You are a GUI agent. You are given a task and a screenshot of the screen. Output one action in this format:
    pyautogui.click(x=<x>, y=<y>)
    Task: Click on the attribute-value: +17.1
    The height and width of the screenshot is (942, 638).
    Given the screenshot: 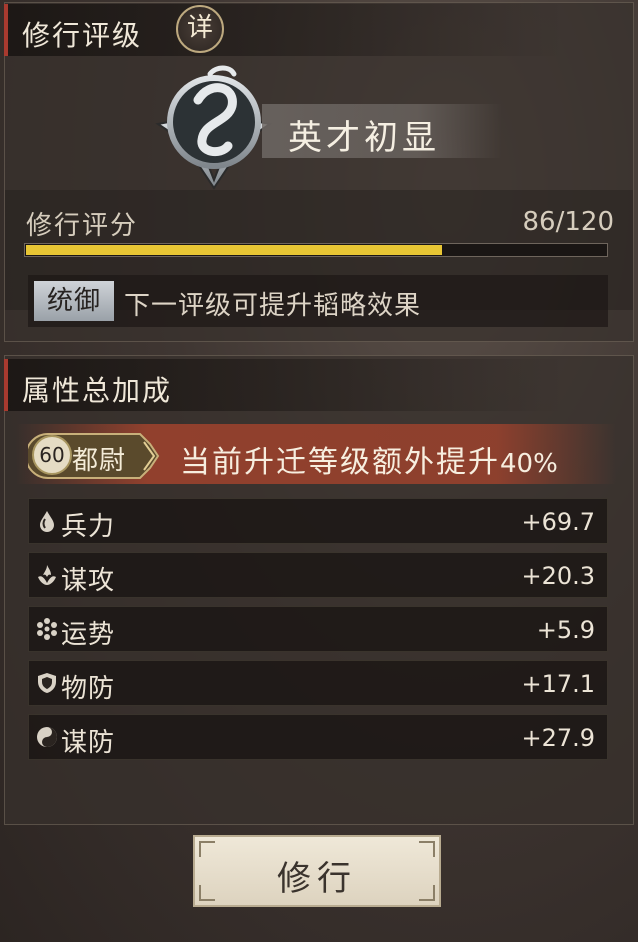 What is the action you would take?
    pyautogui.click(x=558, y=684)
    